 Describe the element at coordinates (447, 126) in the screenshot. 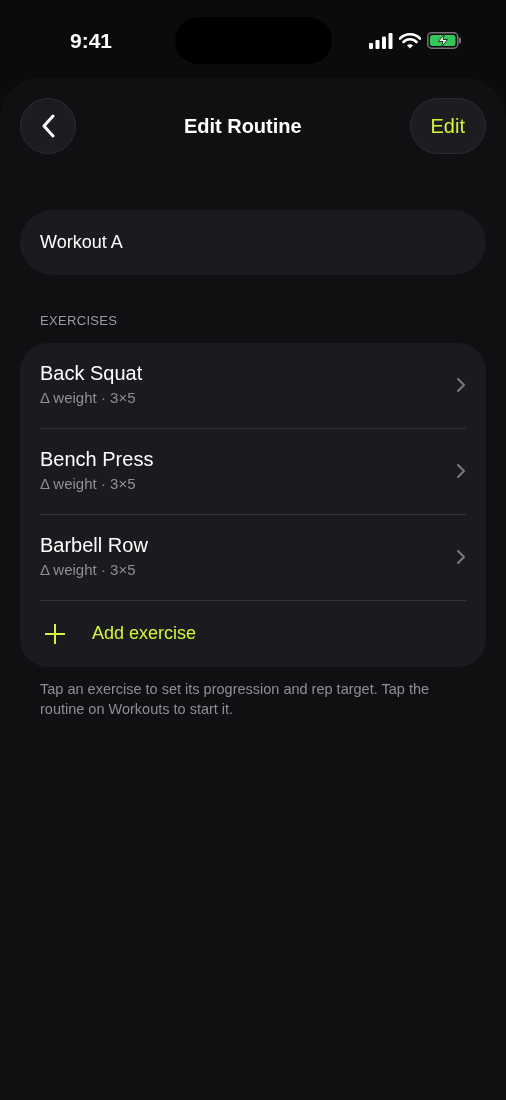

I see `edit-button: Edit` at that location.